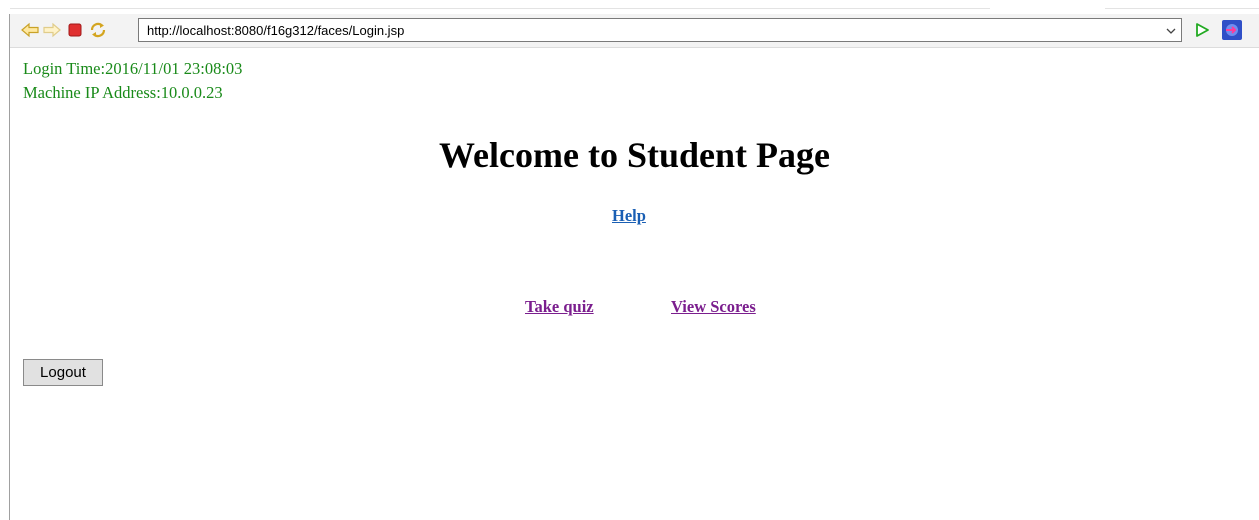 The image size is (1259, 520). Describe the element at coordinates (1232, 30) in the screenshot. I see `open-external-icon` at that location.